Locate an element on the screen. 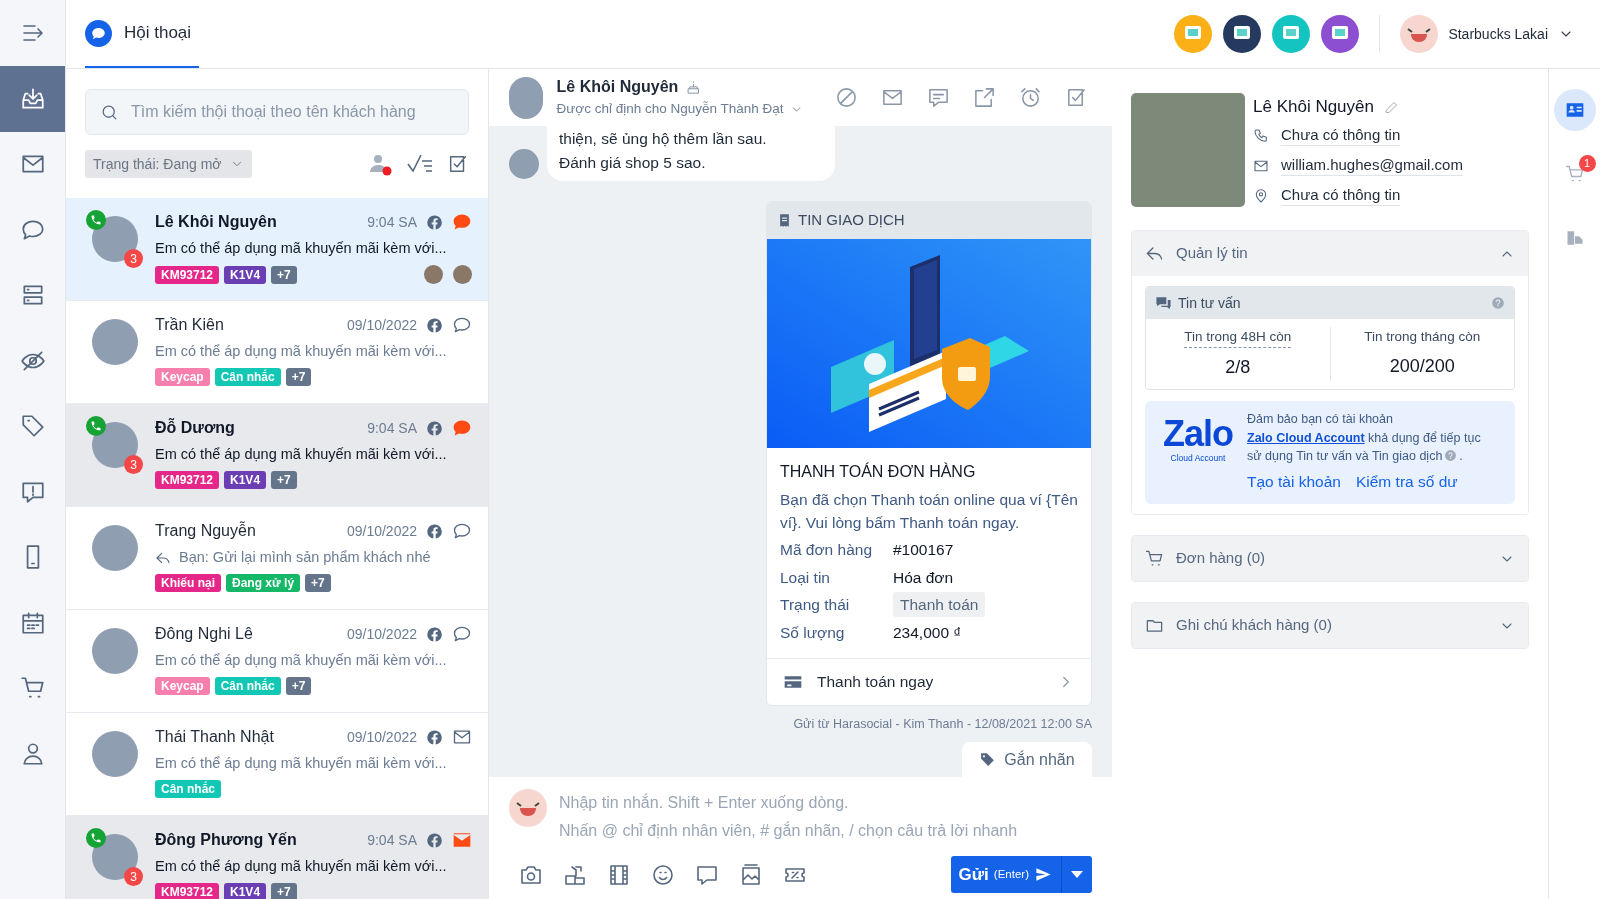 This screenshot has height=899, width=1600. field-value: 234,000 ₫ is located at coordinates (927, 632).